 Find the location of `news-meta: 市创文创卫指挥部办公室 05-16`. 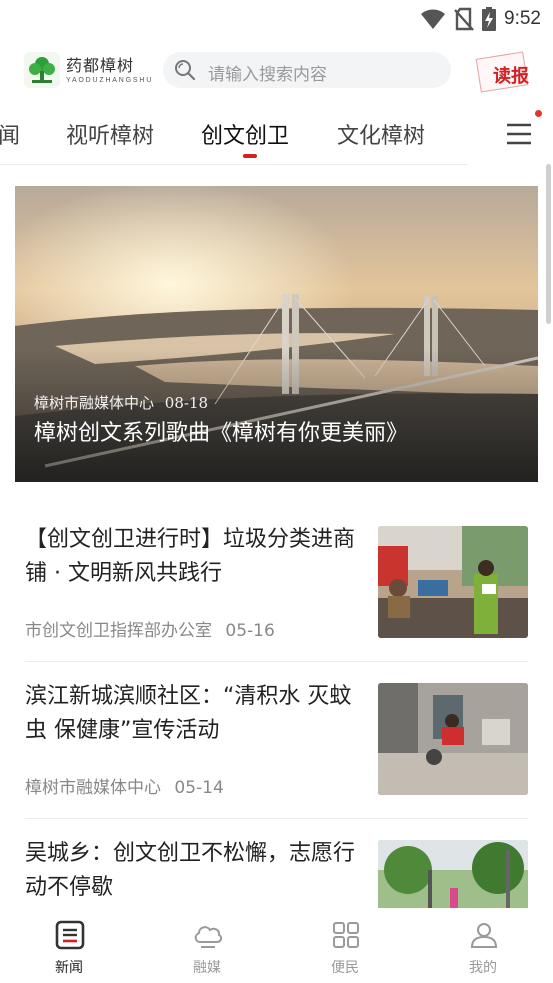

news-meta: 市创文创卫指挥部办公室 05-16 is located at coordinates (150, 628).